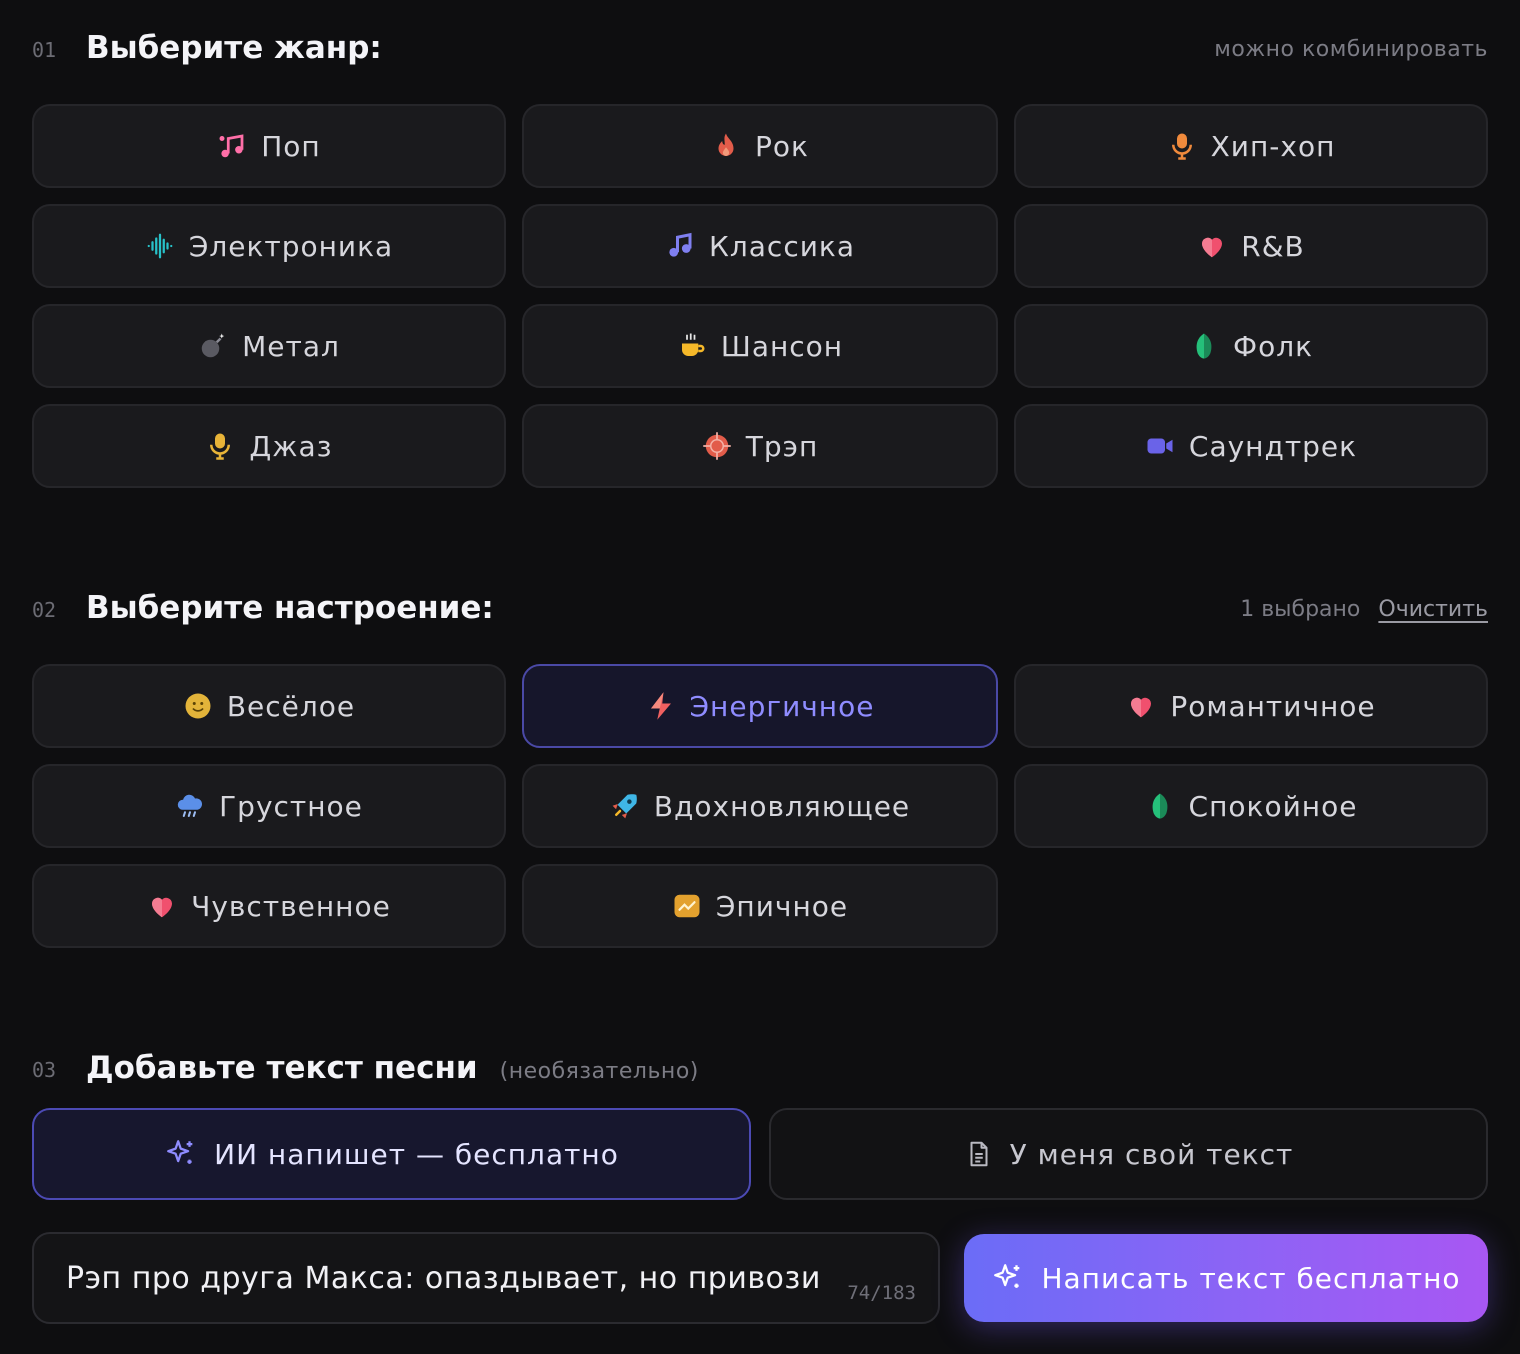  I want to click on mood-option-2: Энергичное, so click(760, 706).